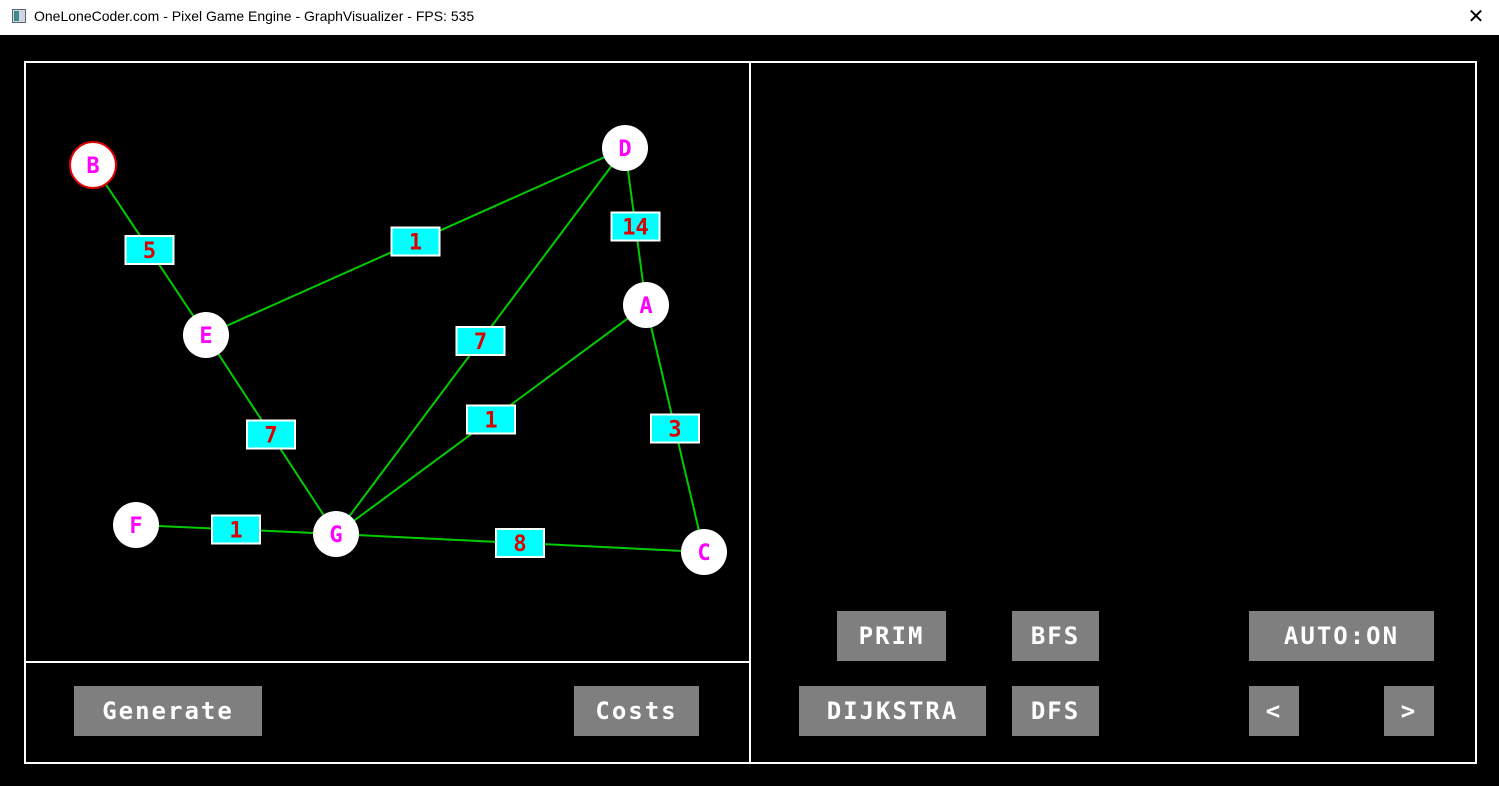  I want to click on edge-cost-label: 3, so click(674, 430).